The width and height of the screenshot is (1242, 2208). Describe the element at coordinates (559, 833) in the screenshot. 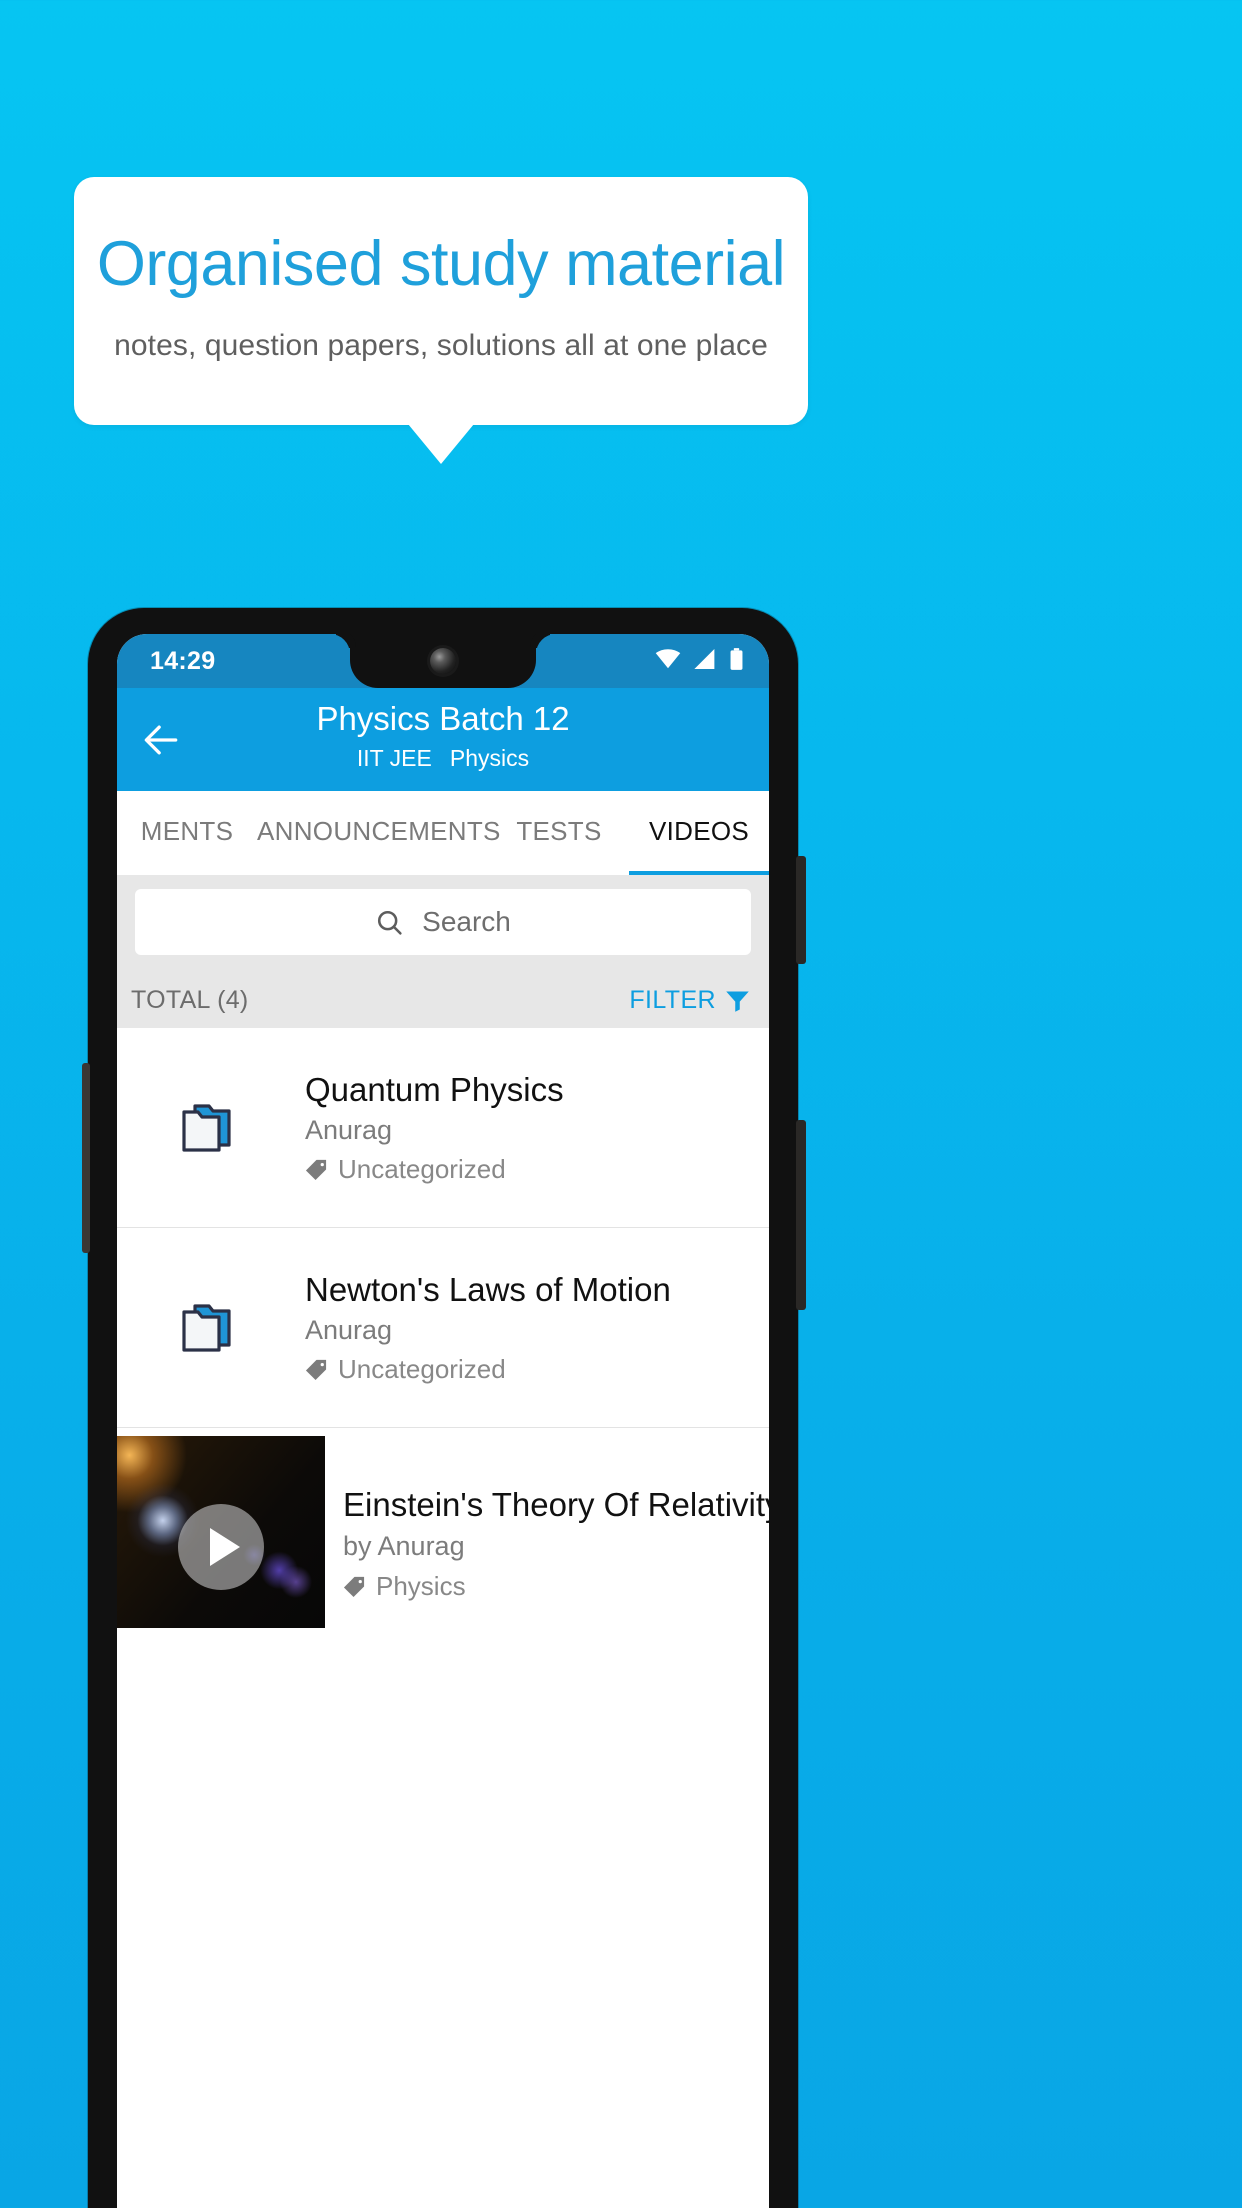

I see `tab-tests: TESTS` at that location.